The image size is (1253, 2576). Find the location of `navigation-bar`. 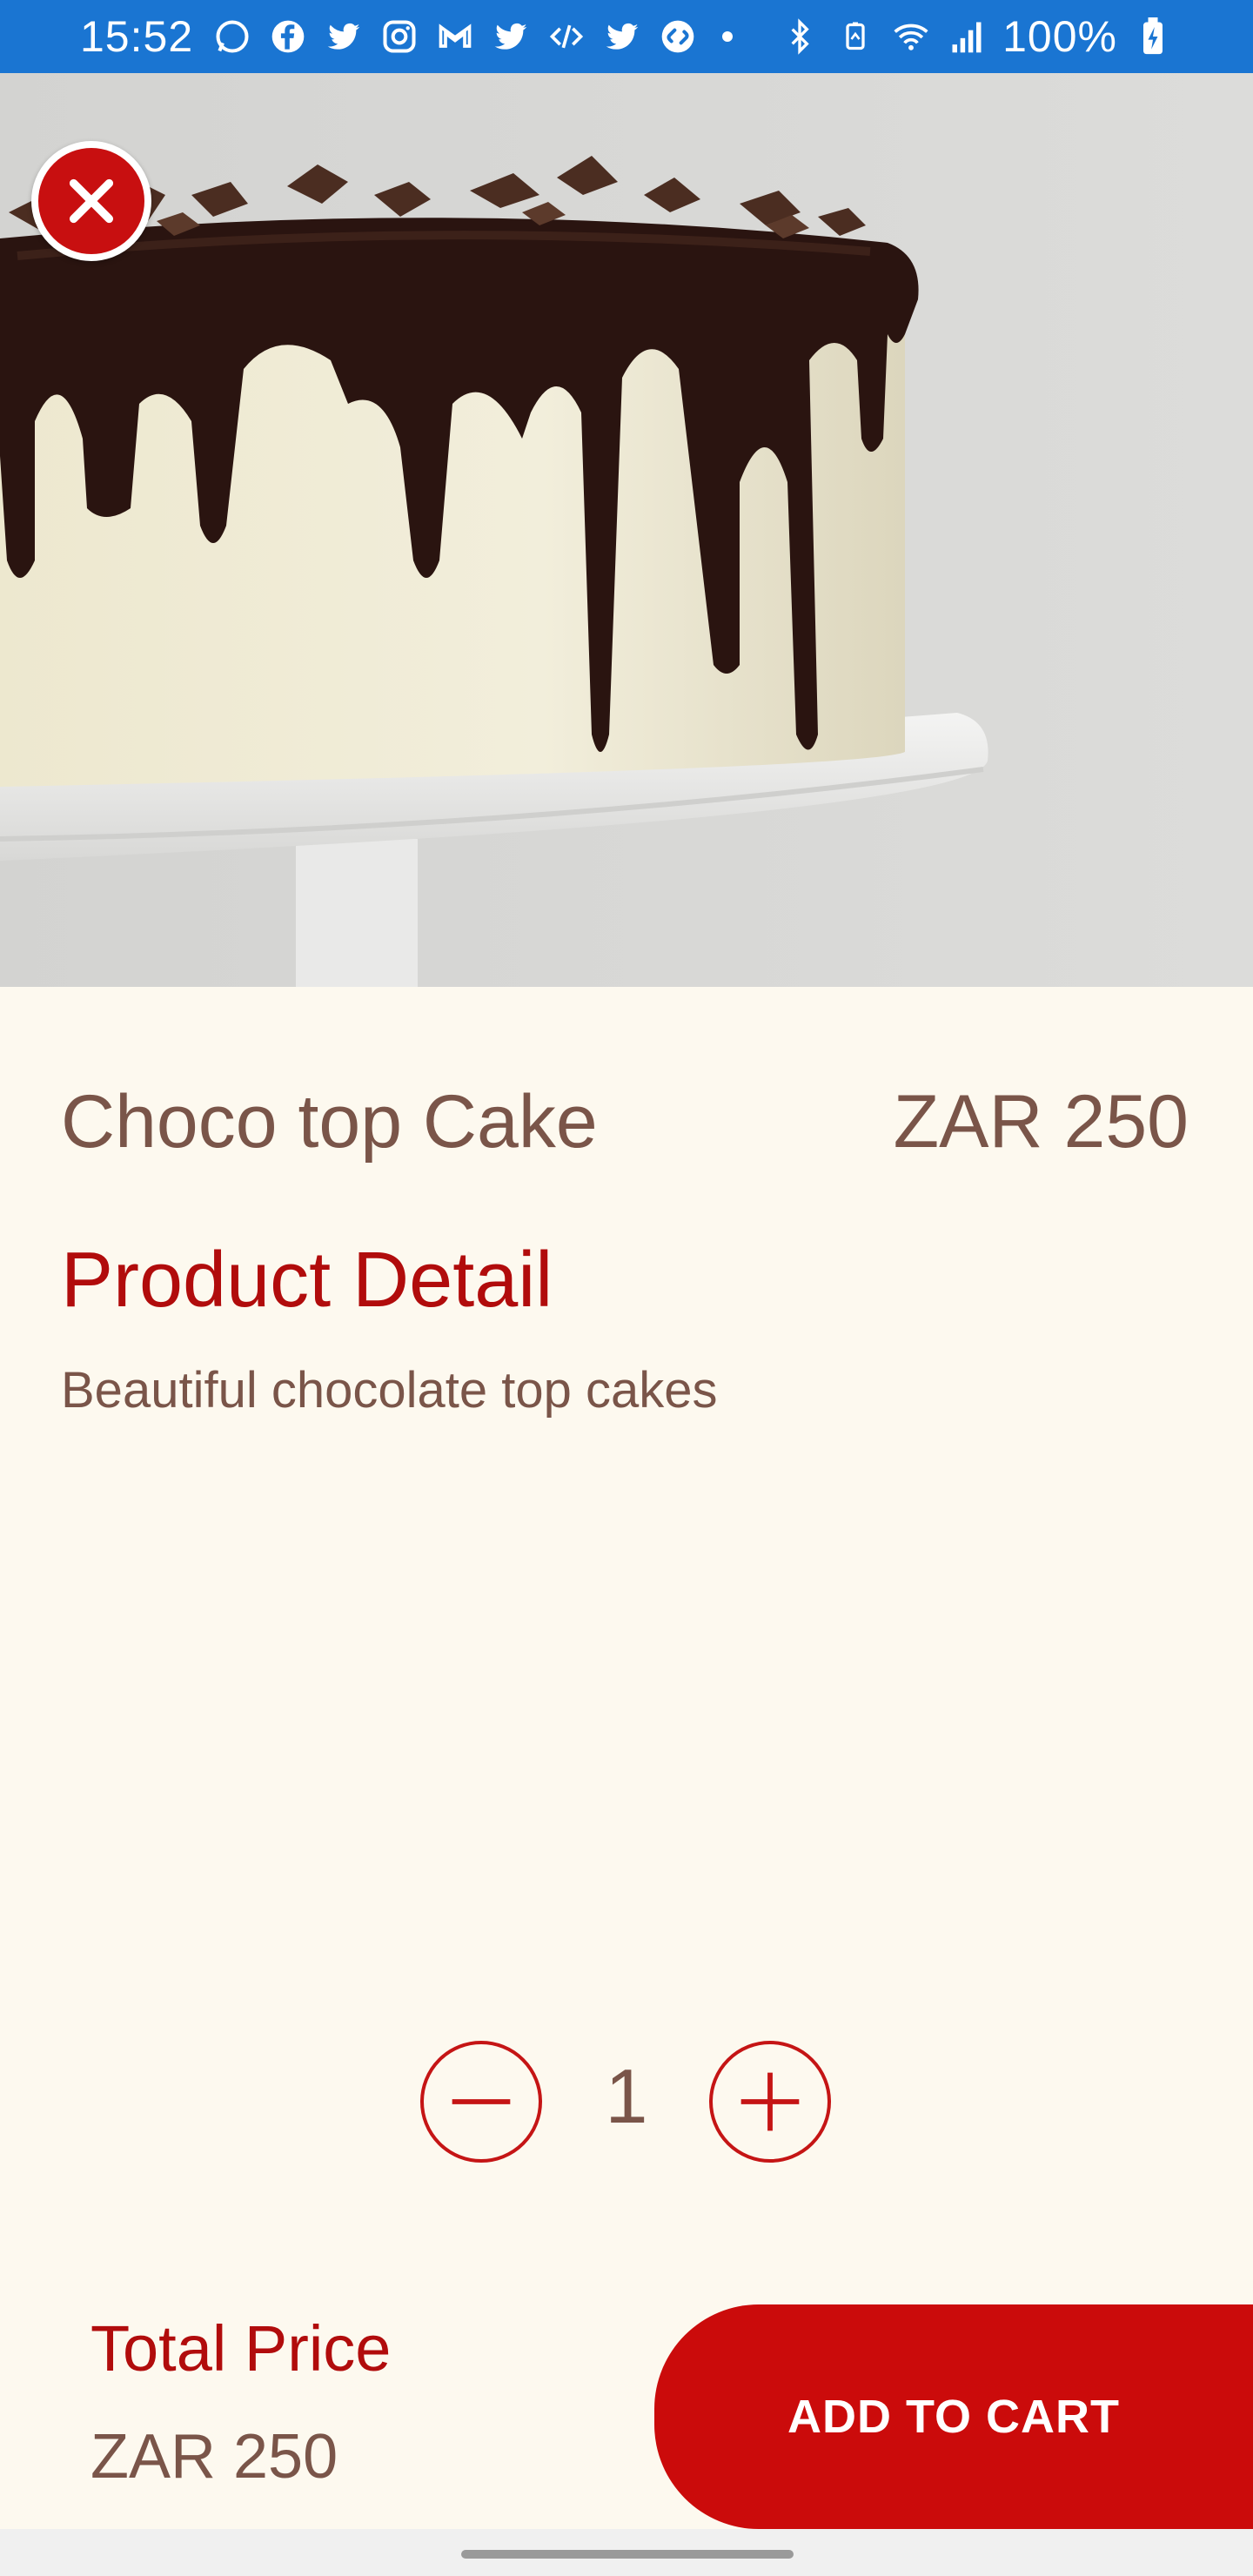

navigation-bar is located at coordinates (626, 2553).